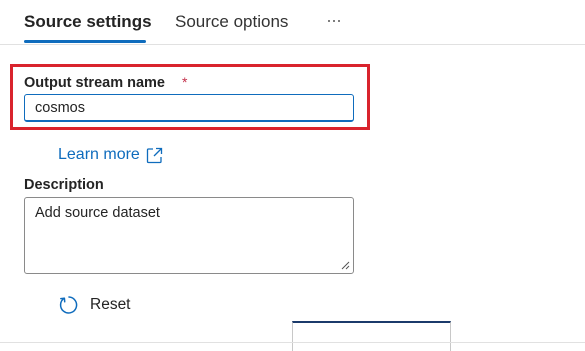  I want to click on description-label: Description, so click(64, 185).